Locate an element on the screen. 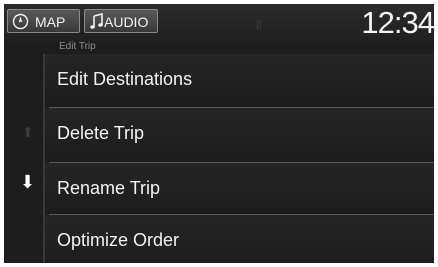  audio-button: AUDIO is located at coordinates (121, 21).